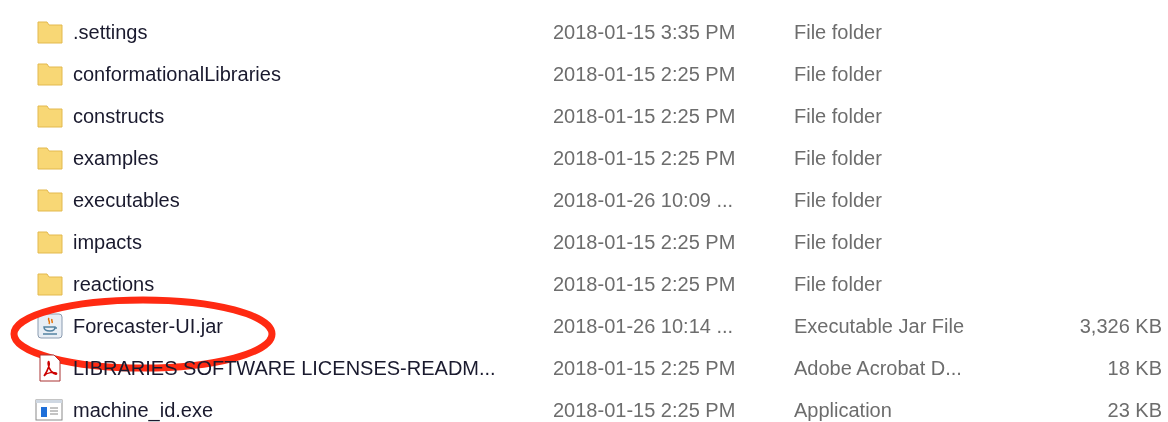 This screenshot has width=1168, height=422. Describe the element at coordinates (313, 116) in the screenshot. I see `file-name: constructs` at that location.